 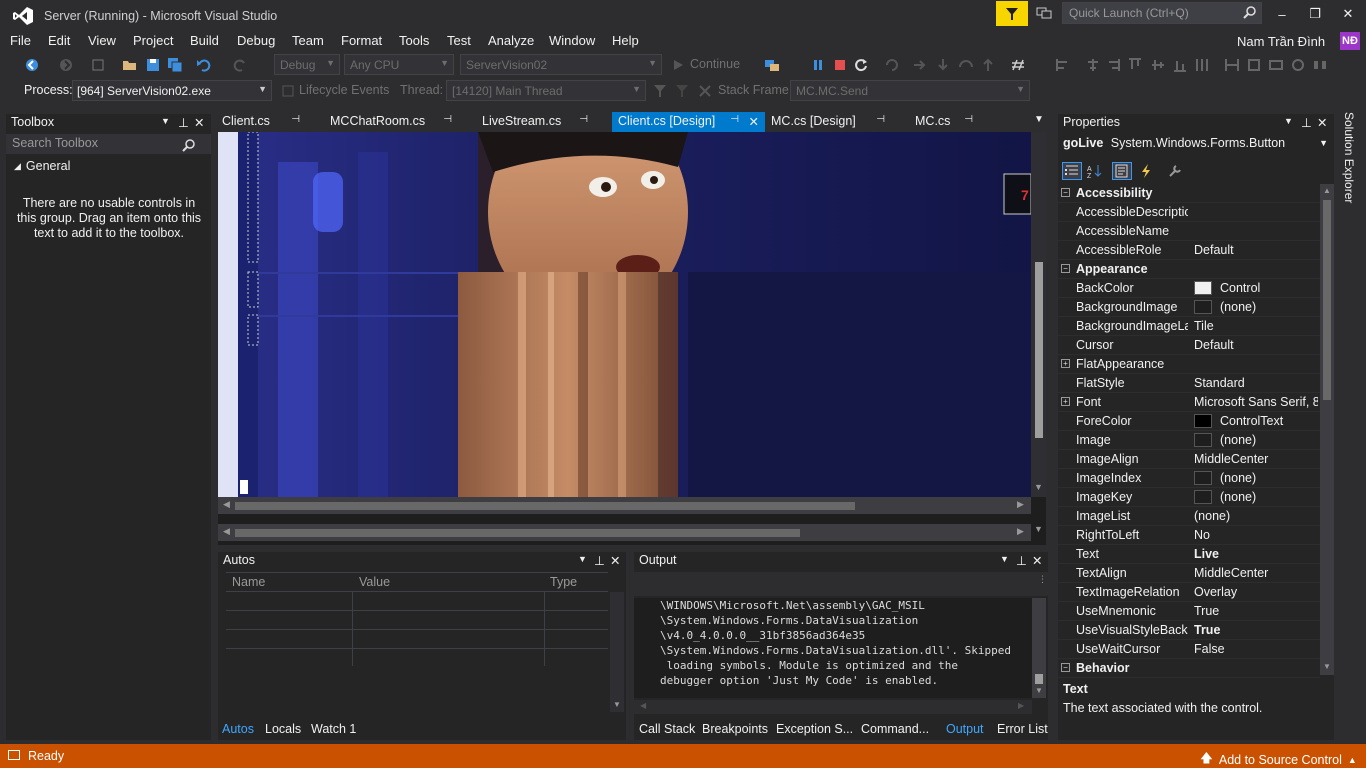 I want to click on menu-analyze: Analyze, so click(x=511, y=40).